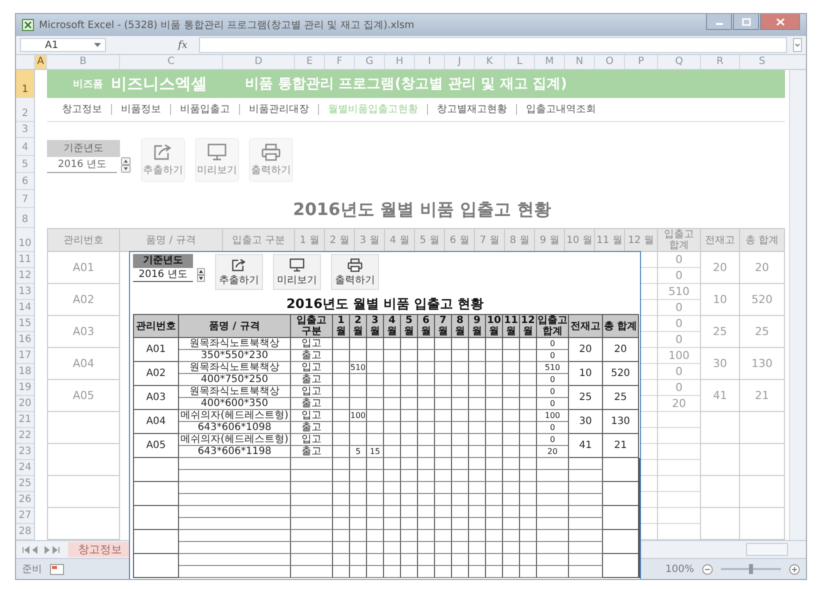 The height and width of the screenshot is (589, 828). I want to click on column-header: B, so click(82, 62).